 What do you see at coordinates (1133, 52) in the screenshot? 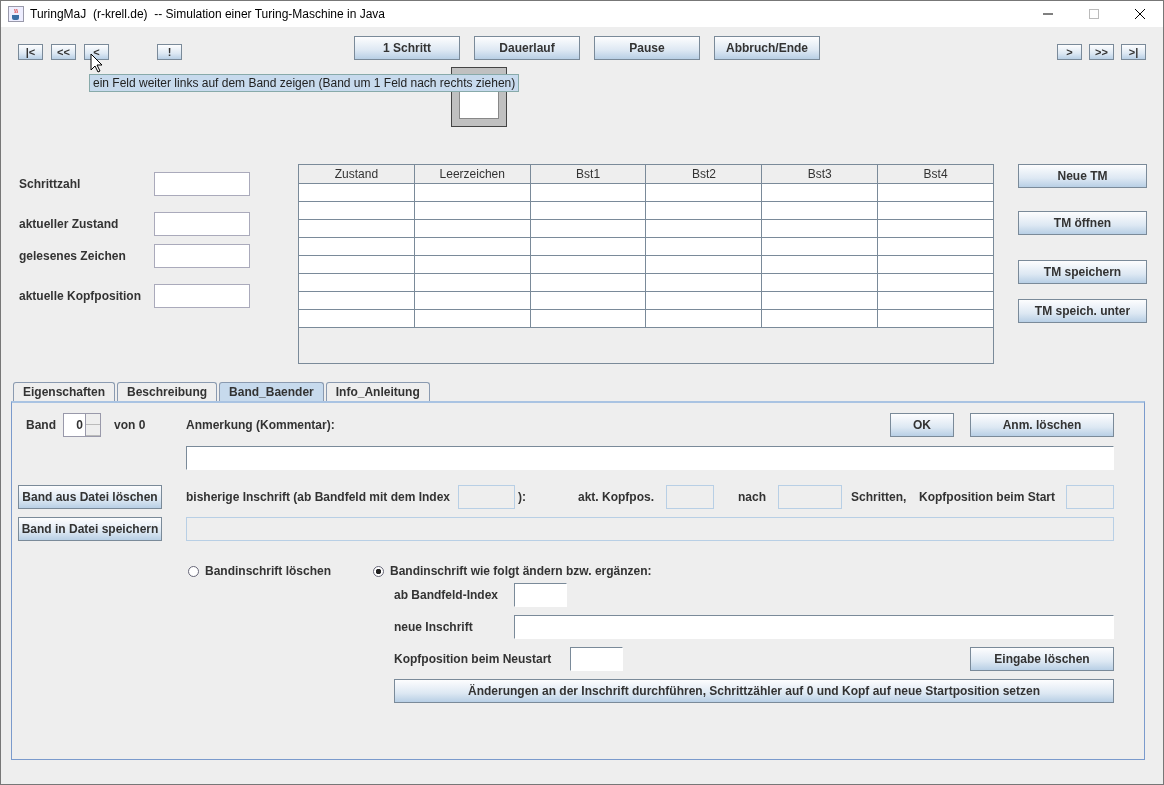
I see `tape-nav-button: >|` at bounding box center [1133, 52].